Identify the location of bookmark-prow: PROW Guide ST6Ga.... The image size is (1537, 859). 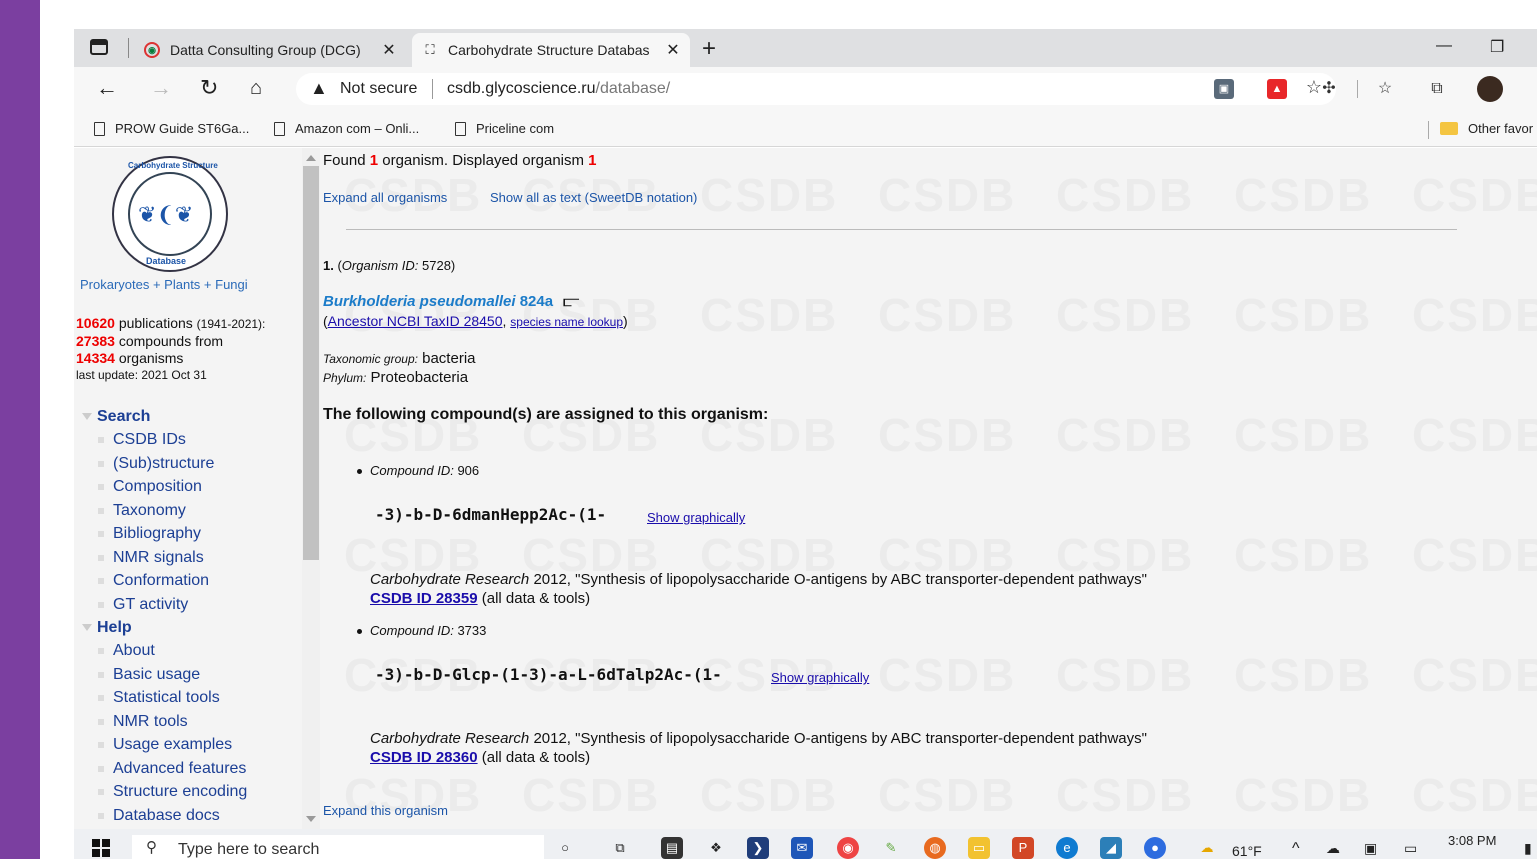
(171, 128).